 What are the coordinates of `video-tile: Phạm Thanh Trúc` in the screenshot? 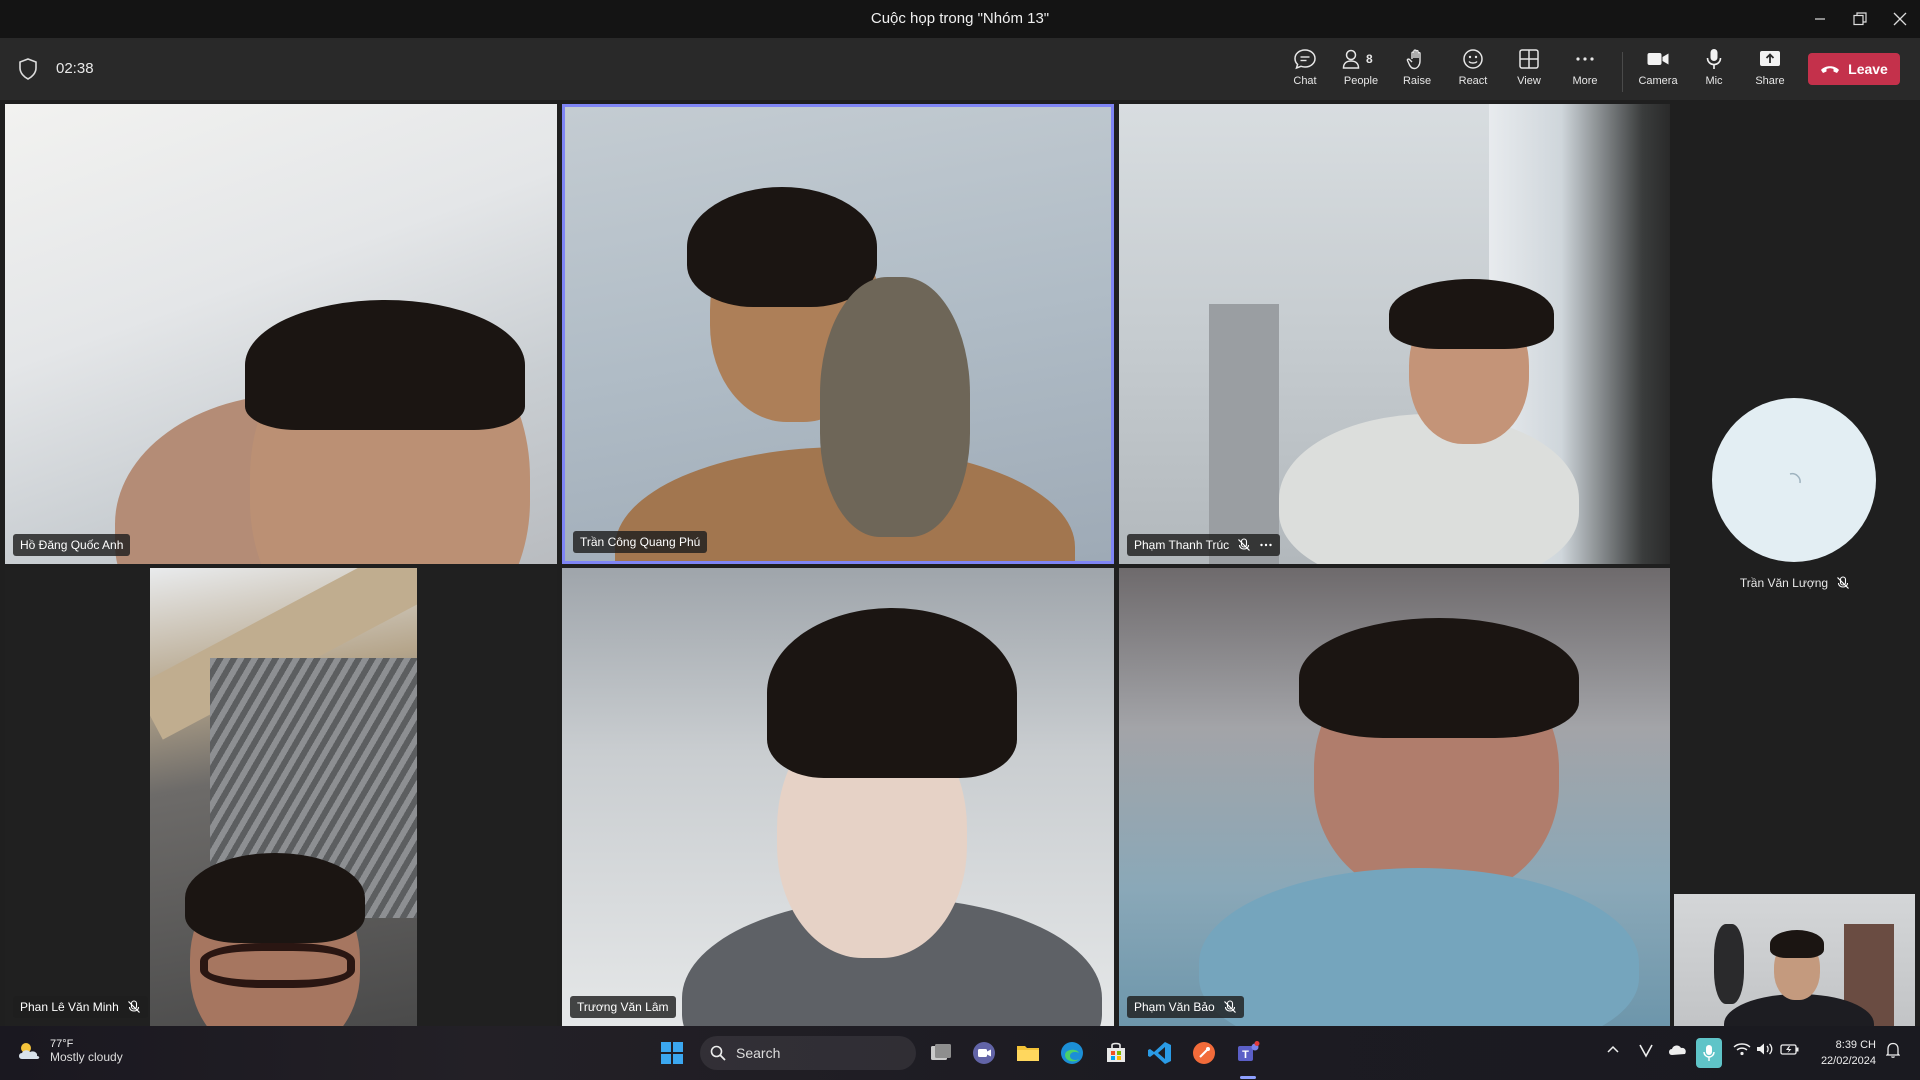 It's located at (1394, 334).